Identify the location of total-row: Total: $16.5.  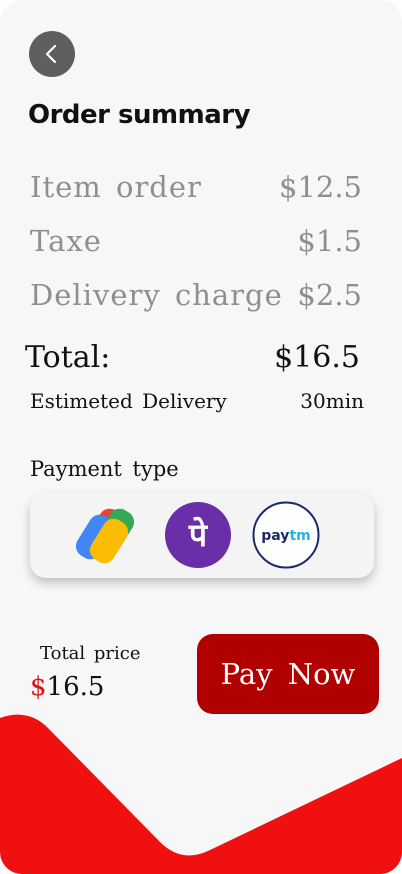
(192, 357).